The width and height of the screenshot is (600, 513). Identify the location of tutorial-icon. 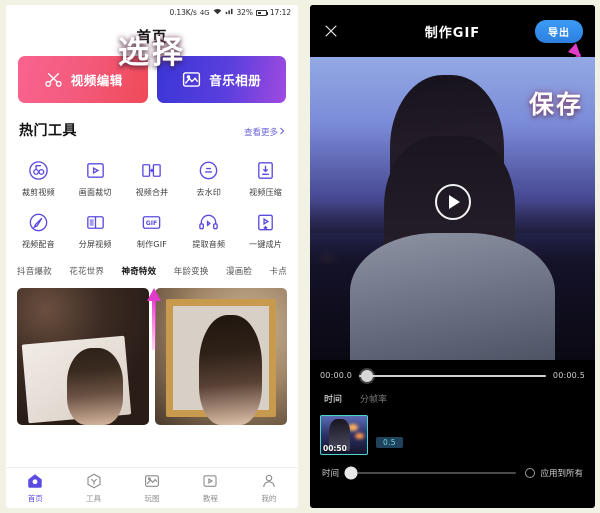
(210, 481).